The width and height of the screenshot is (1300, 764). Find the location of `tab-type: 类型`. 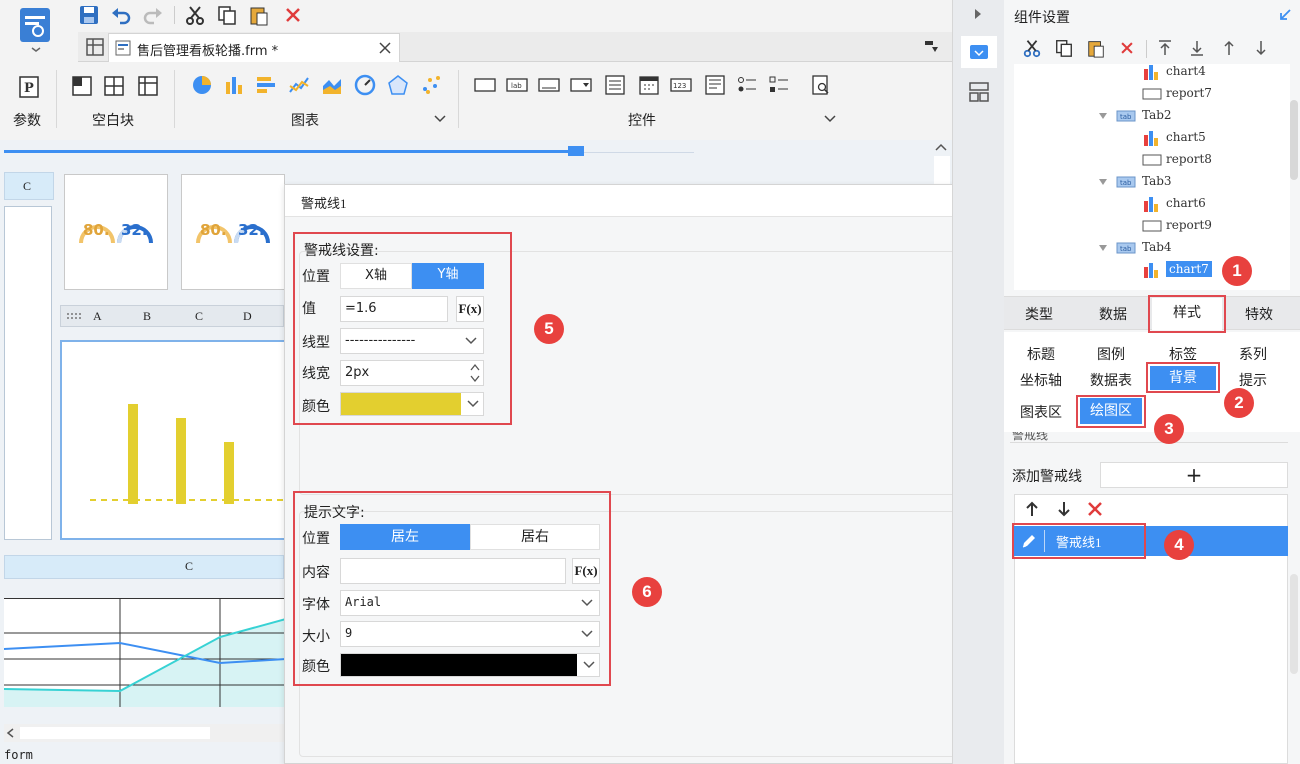

tab-type: 类型 is located at coordinates (1039, 314).